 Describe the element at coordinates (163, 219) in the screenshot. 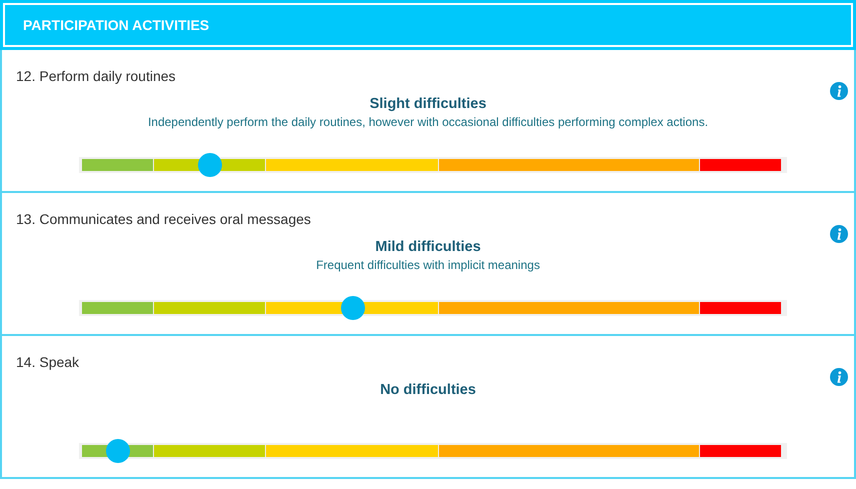

I see `activity-title: 13. Communicates and receives oral messages` at that location.